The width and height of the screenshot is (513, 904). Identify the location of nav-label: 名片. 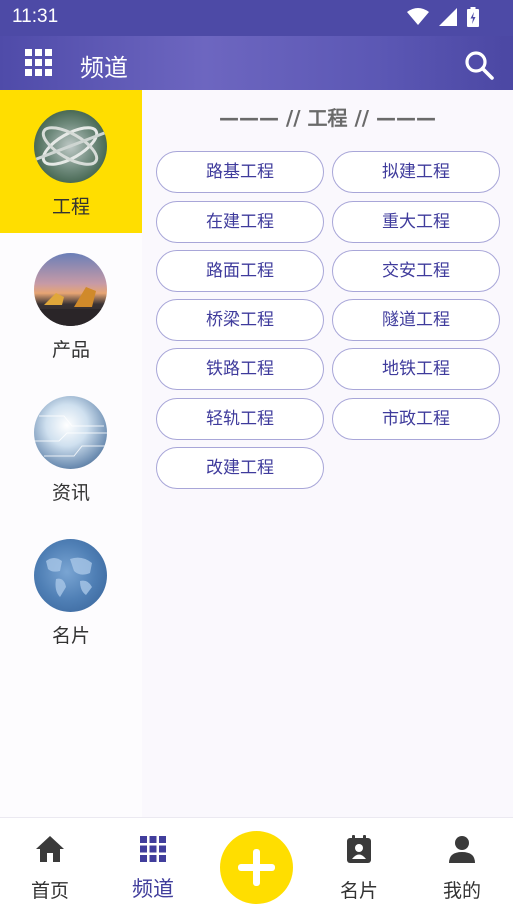
(358, 891).